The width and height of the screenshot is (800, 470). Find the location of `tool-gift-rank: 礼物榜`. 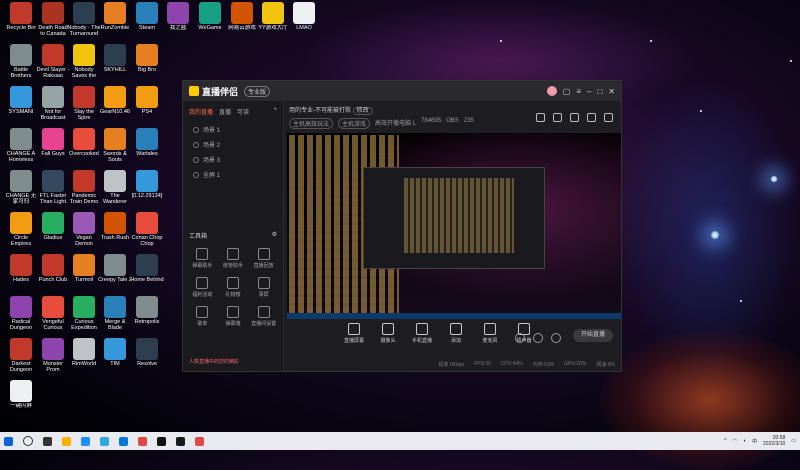

tool-gift-rank: 礼物榜 is located at coordinates (233, 287).